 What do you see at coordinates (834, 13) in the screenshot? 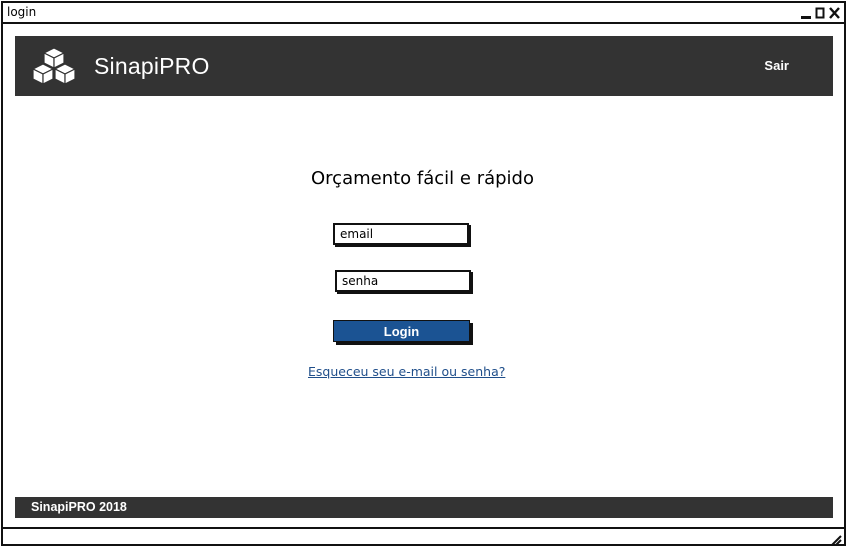
I see `close-icon` at bounding box center [834, 13].